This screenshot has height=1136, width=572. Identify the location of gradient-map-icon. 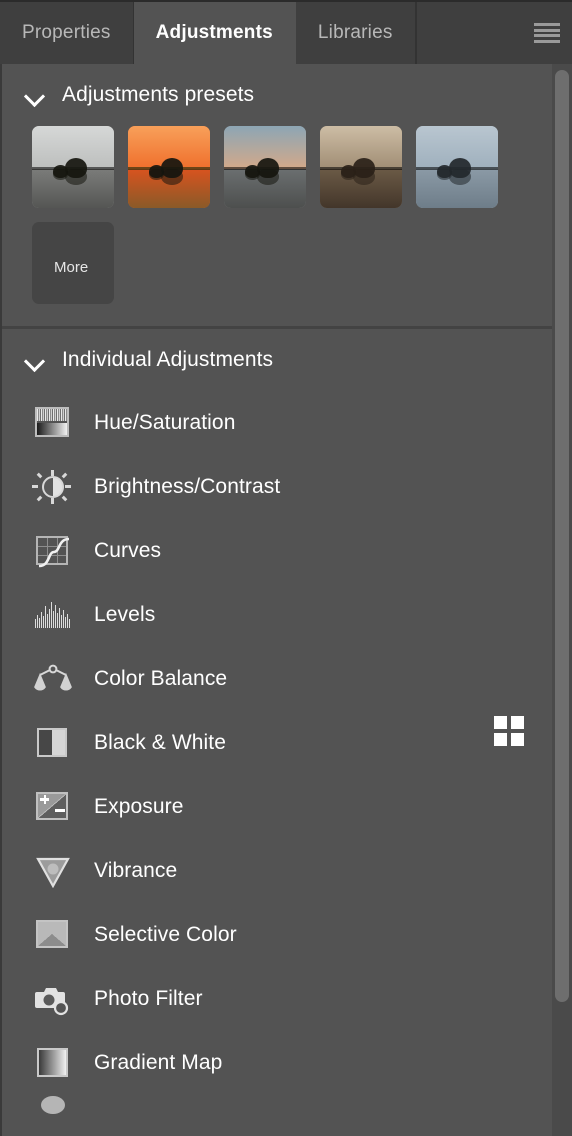
(52, 1063).